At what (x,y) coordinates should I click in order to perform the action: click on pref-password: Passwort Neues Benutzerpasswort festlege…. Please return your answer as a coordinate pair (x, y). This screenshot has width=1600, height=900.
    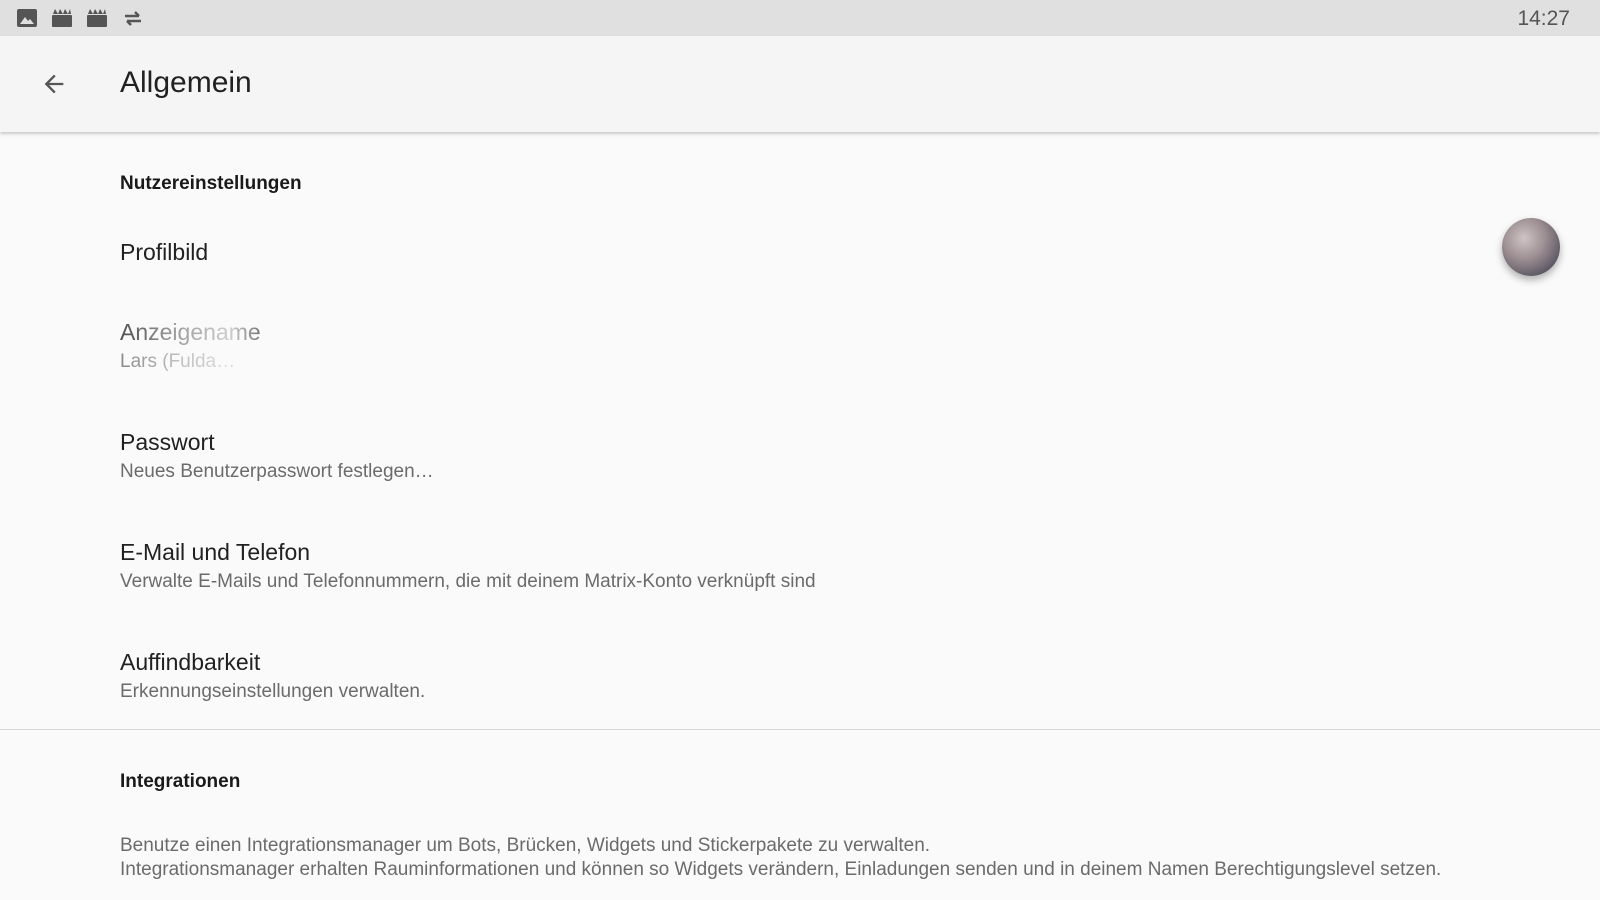
    Looking at the image, I should click on (820, 456).